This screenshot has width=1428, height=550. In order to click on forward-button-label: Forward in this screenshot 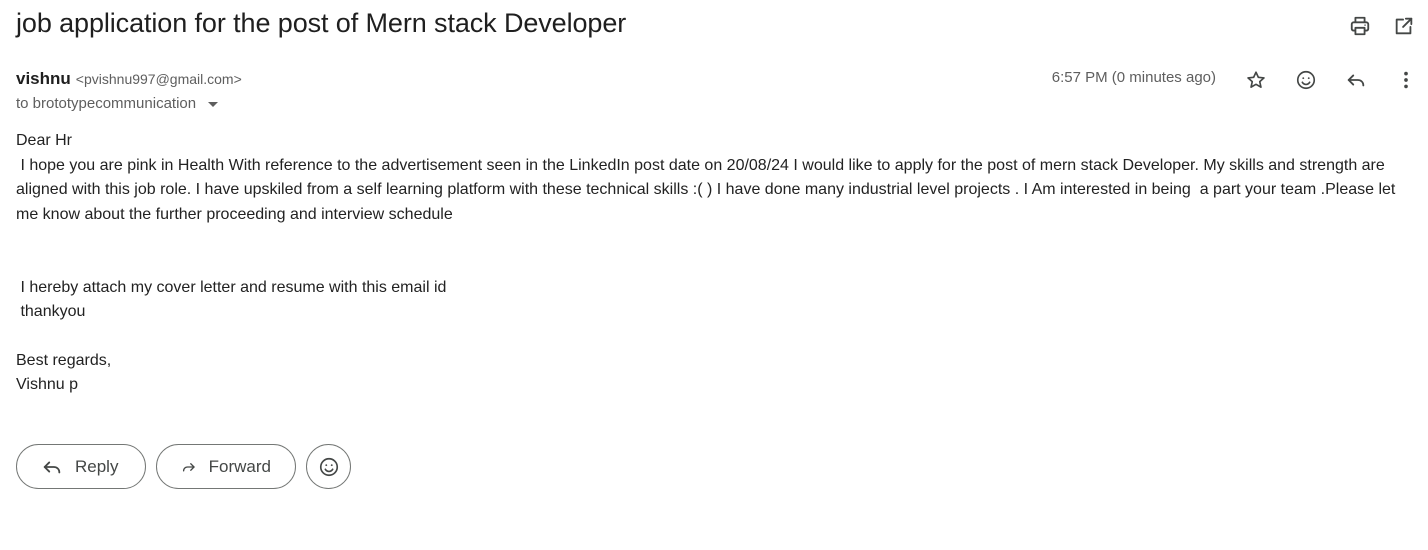, I will do `click(239, 466)`.